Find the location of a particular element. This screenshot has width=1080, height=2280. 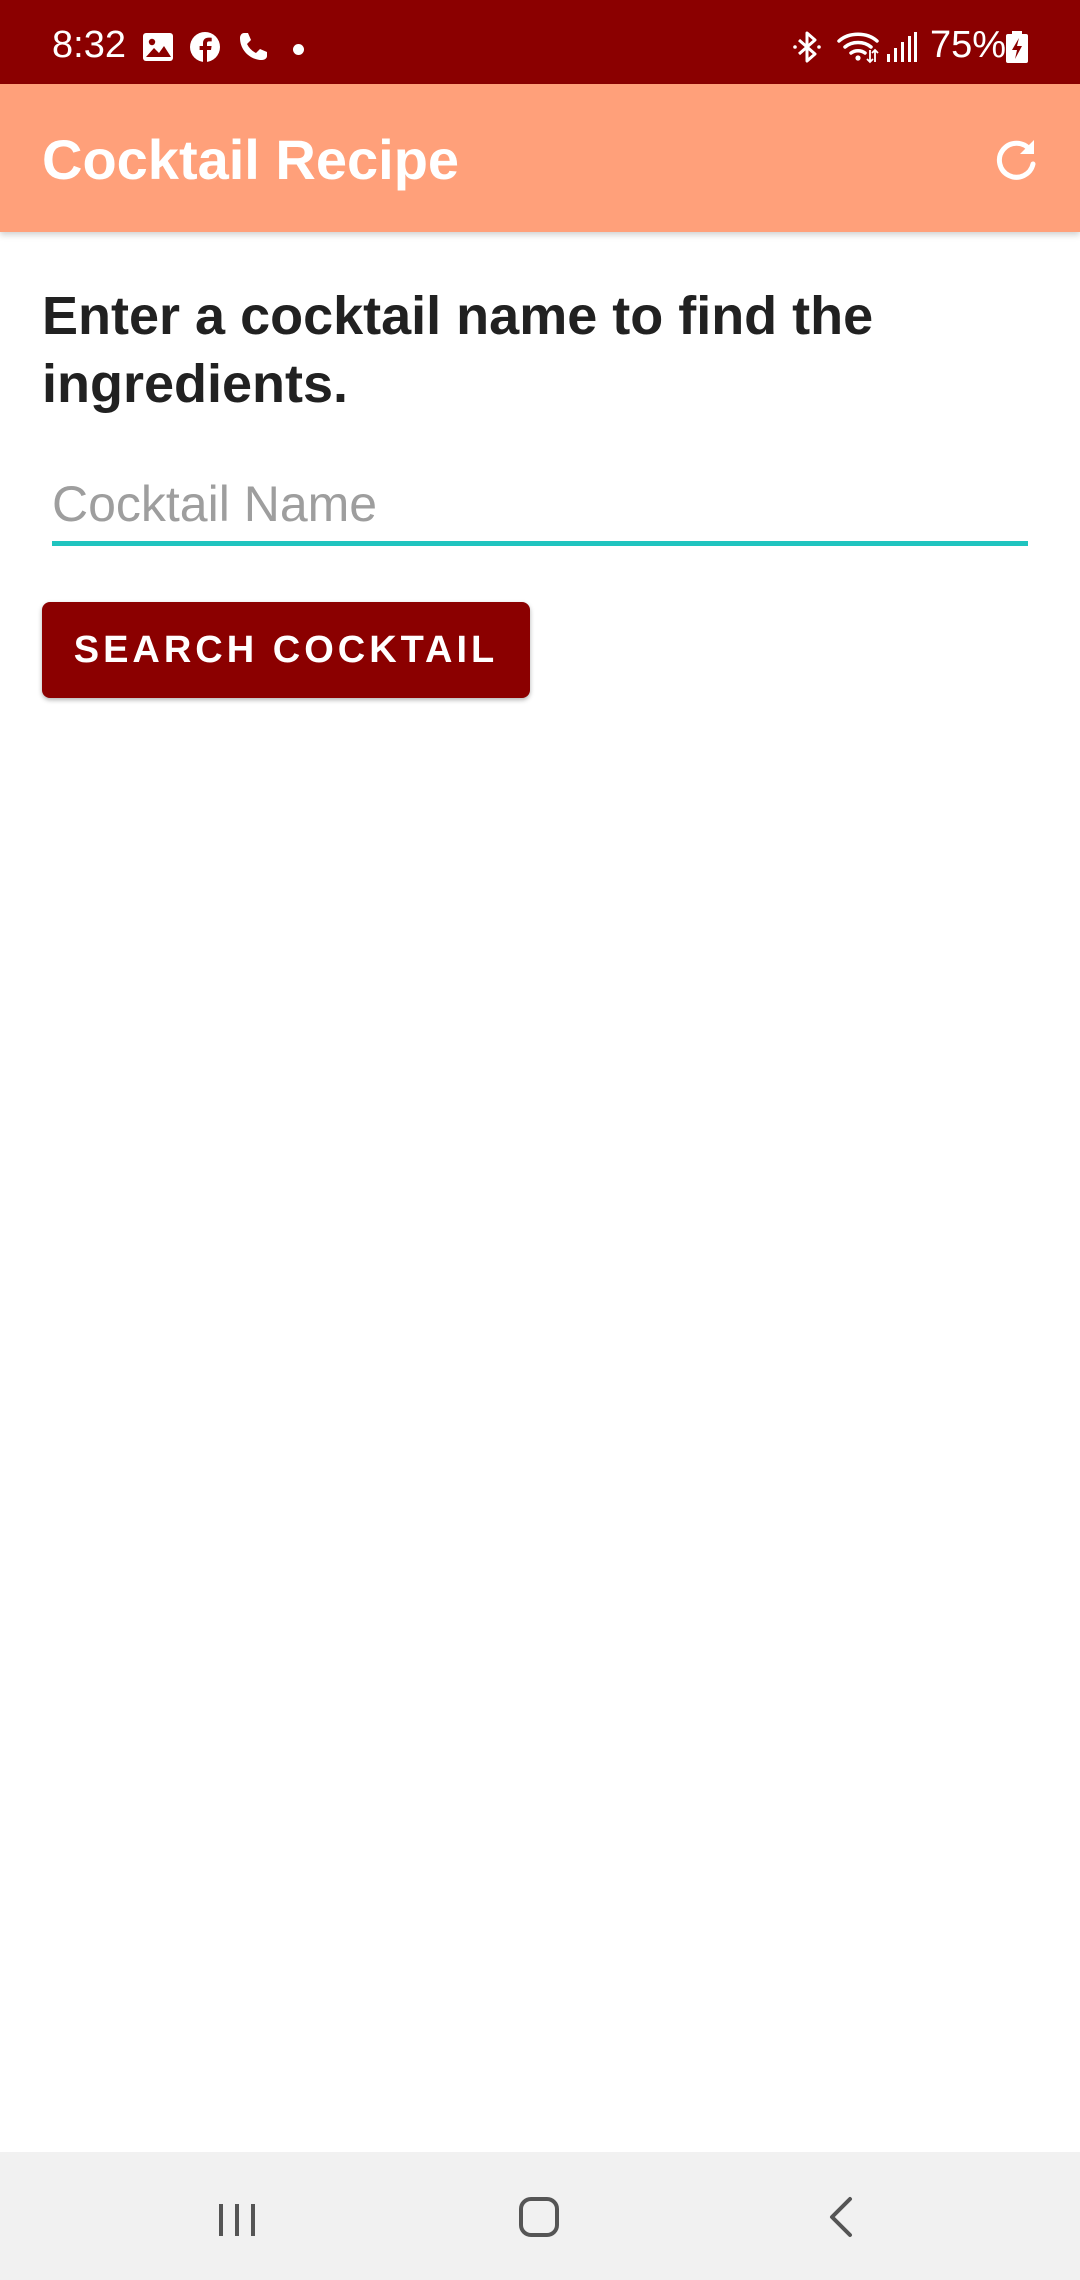

home-icon is located at coordinates (539, 2217).